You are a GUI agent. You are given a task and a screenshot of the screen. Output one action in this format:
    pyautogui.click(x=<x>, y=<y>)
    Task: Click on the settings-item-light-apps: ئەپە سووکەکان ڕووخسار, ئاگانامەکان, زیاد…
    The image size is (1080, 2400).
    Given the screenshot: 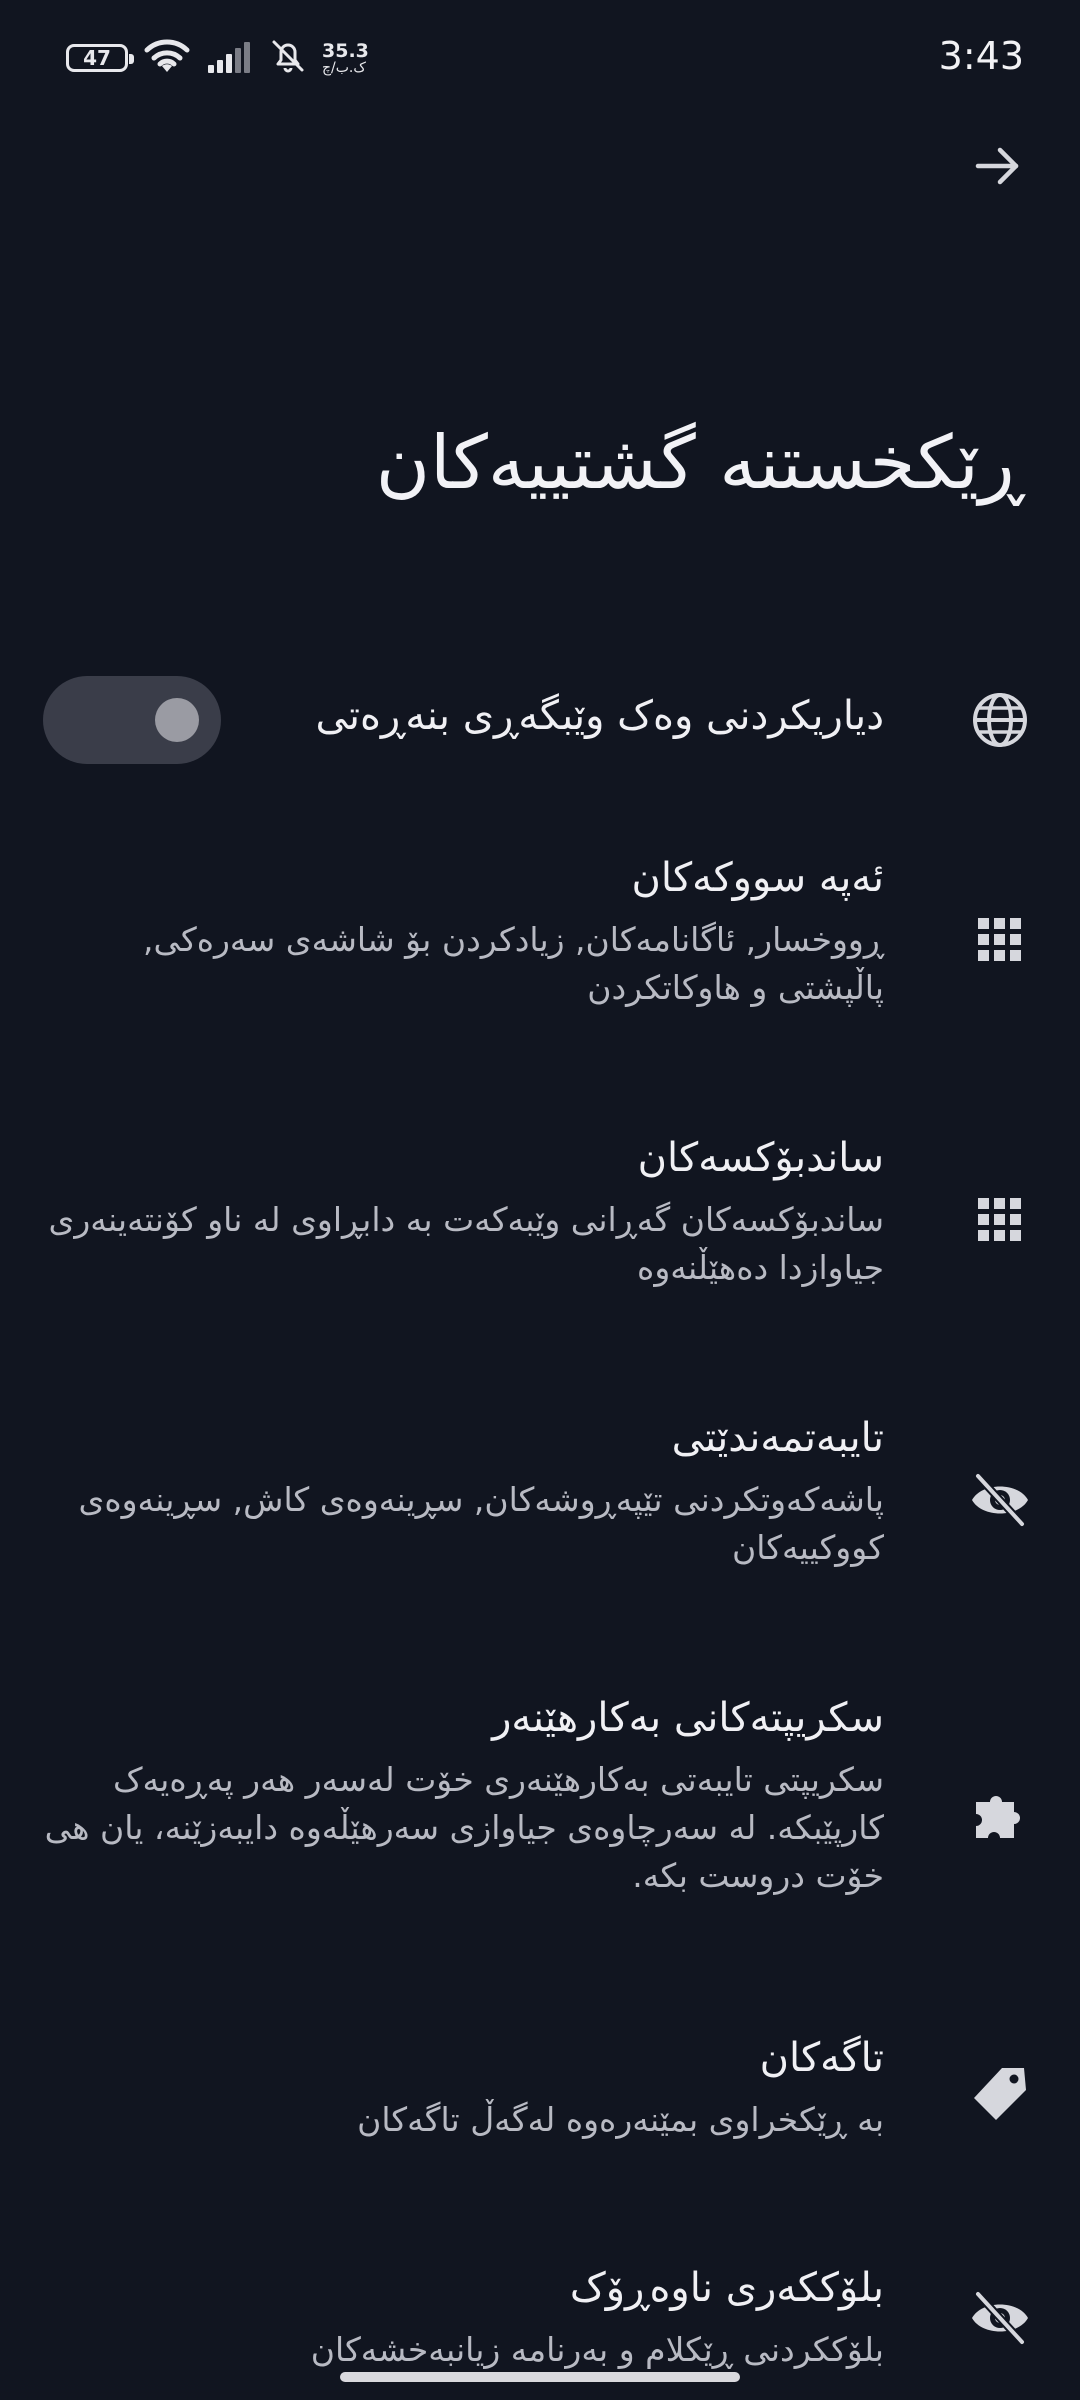 What is the action you would take?
    pyautogui.click(x=540, y=940)
    